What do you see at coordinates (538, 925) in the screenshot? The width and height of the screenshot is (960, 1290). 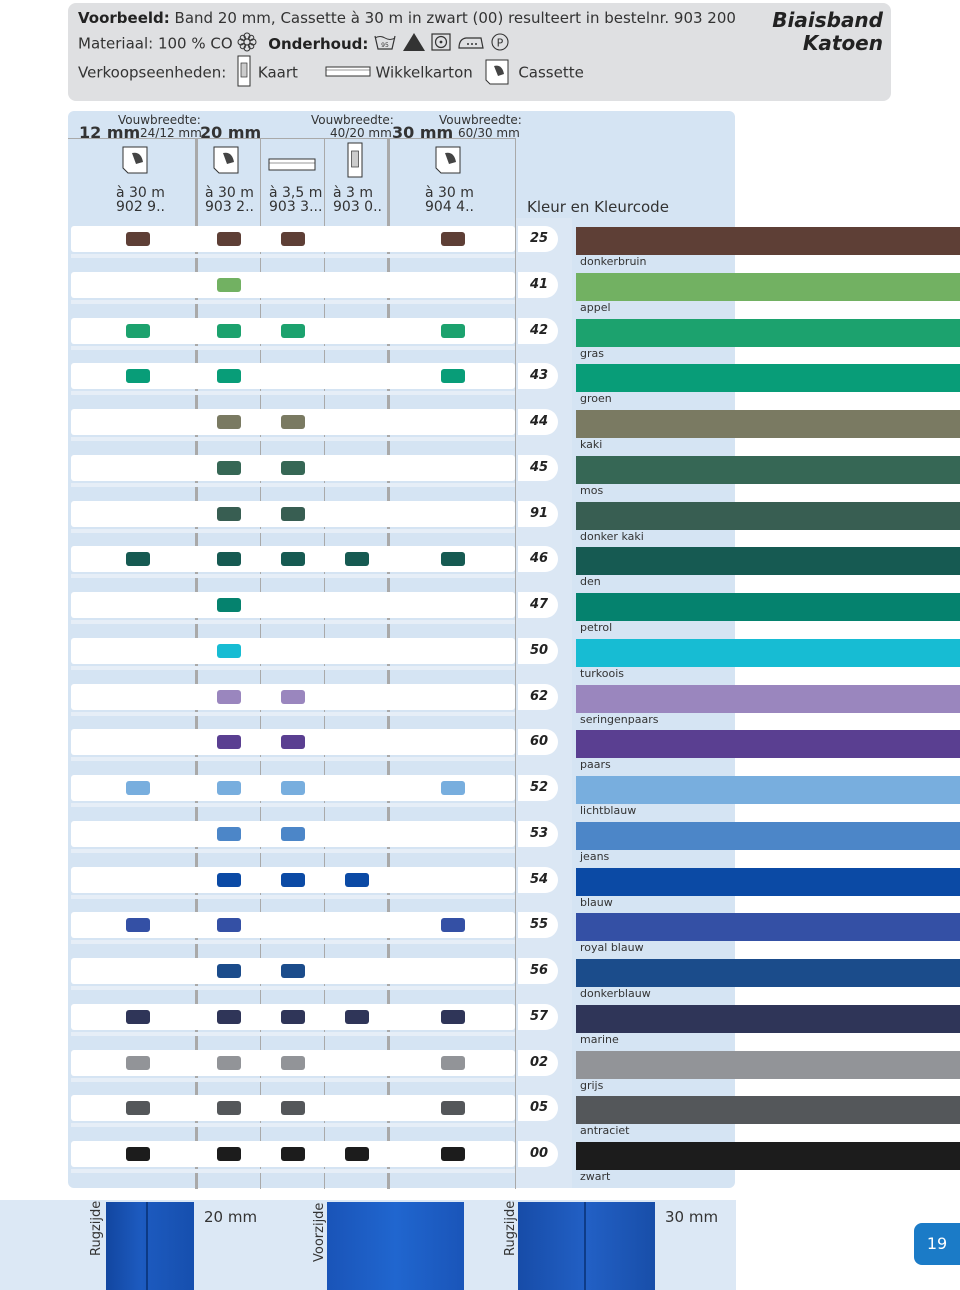 I see `color-code: 55` at bounding box center [538, 925].